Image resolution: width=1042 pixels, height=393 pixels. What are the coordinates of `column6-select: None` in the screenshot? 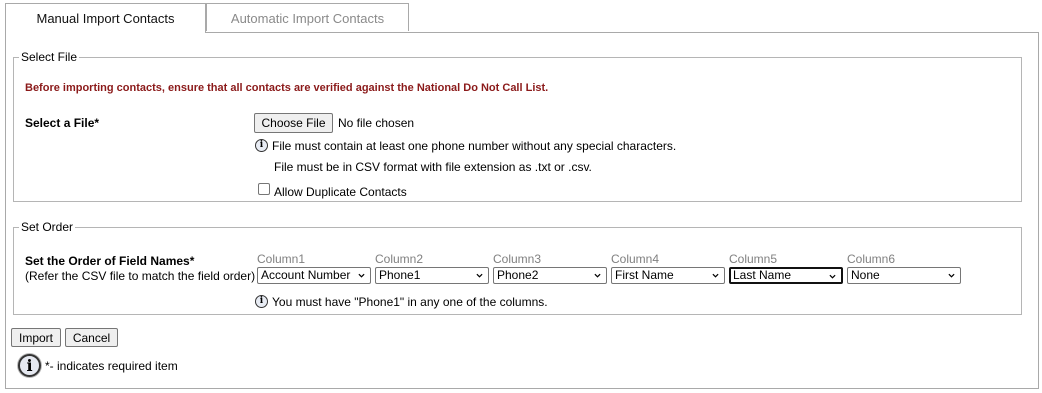 It's located at (904, 275).